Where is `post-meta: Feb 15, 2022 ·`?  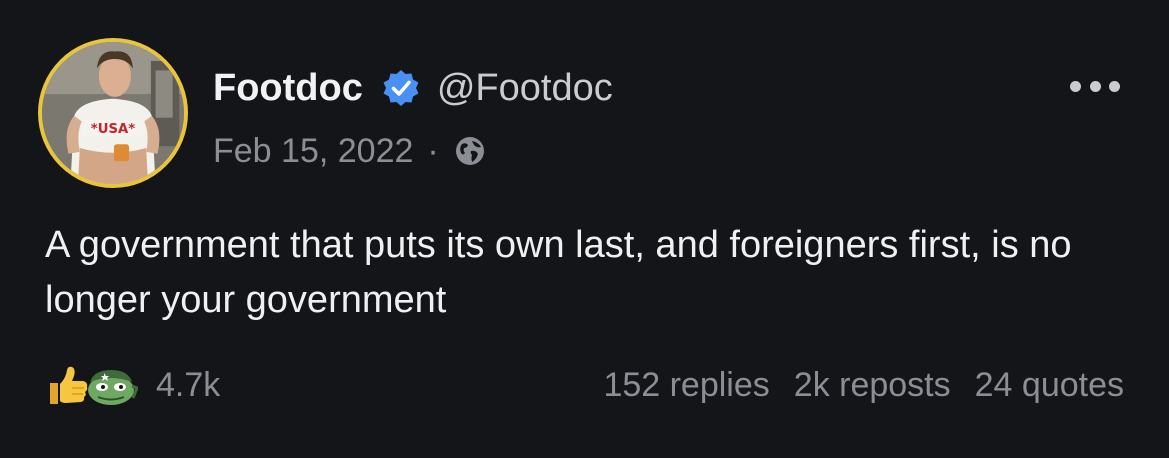
post-meta: Feb 15, 2022 · is located at coordinates (350, 151).